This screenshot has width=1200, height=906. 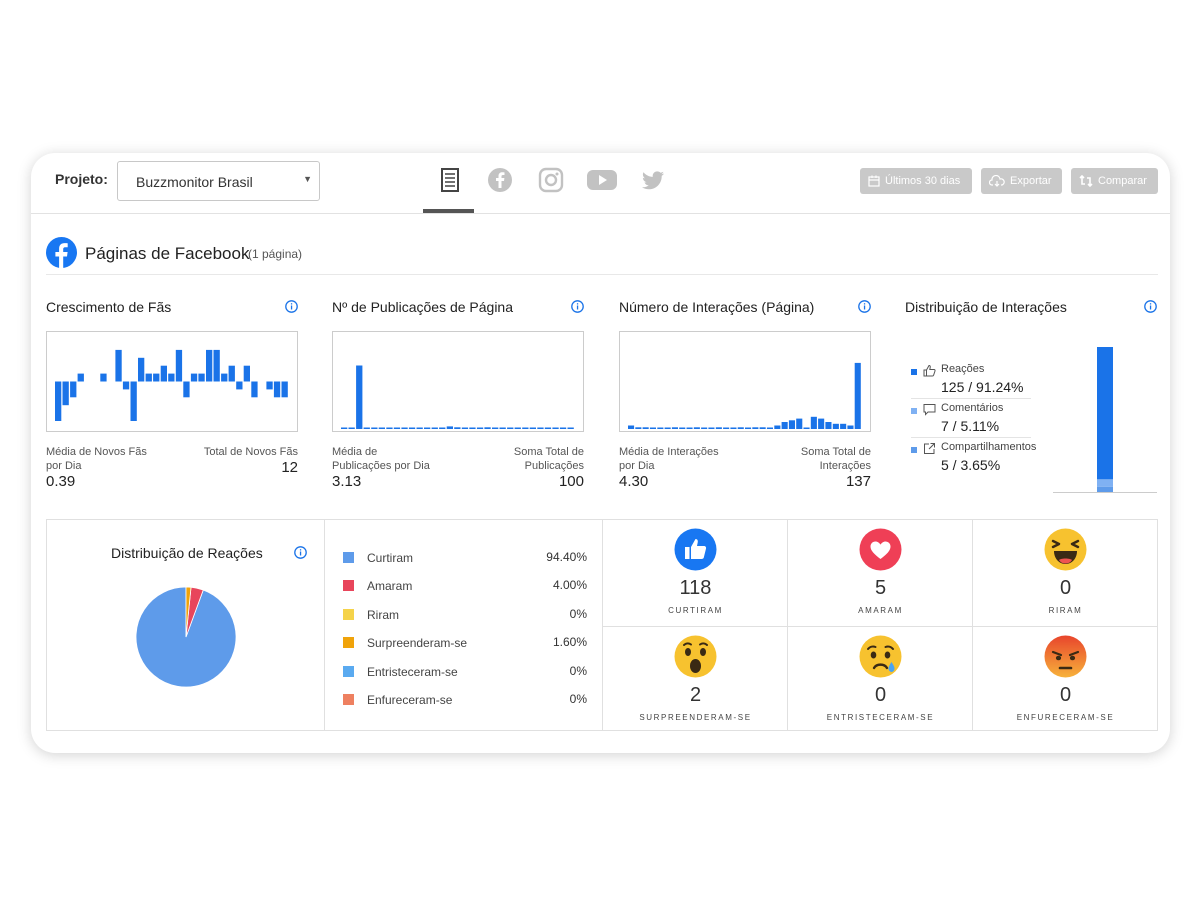 What do you see at coordinates (669, 459) in the screenshot?
I see `interactions-avg-label: Média de Interações por Dia` at bounding box center [669, 459].